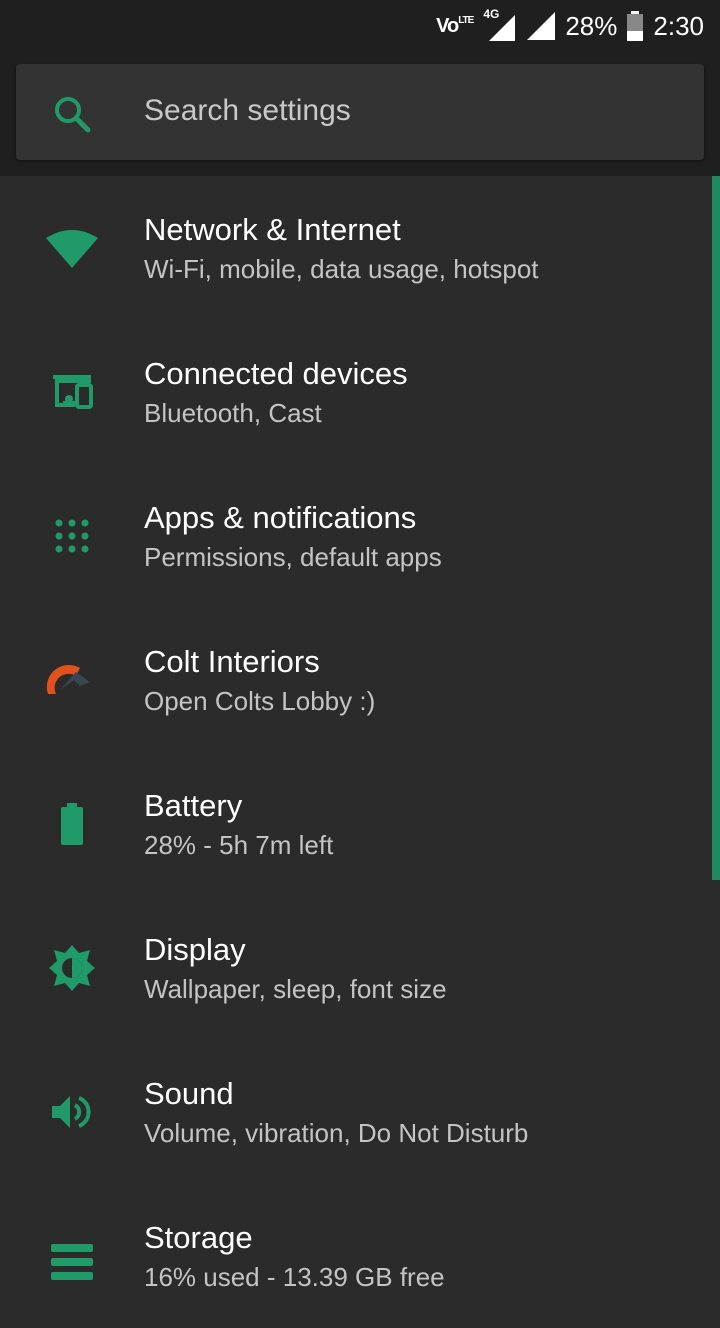  I want to click on item-subtitle: Volume, vibration, Do Not Disturb, so click(336, 1133).